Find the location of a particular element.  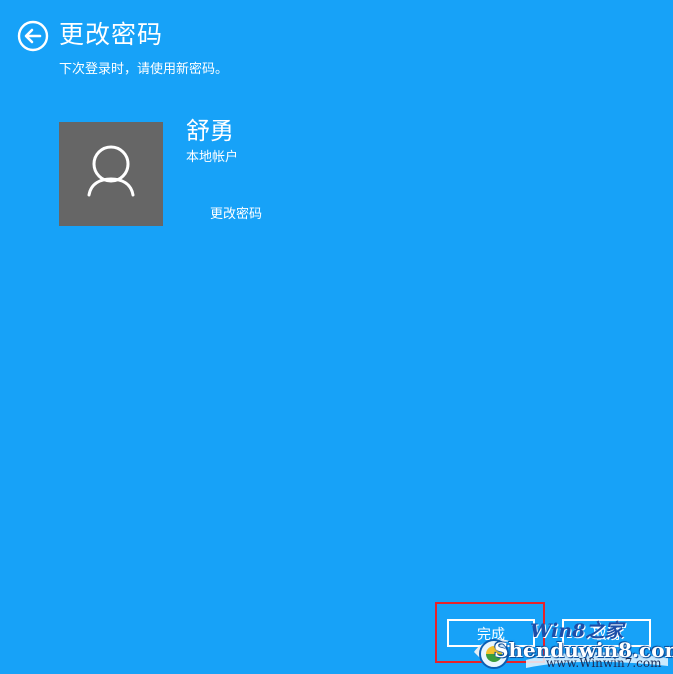

avatar is located at coordinates (111, 174).